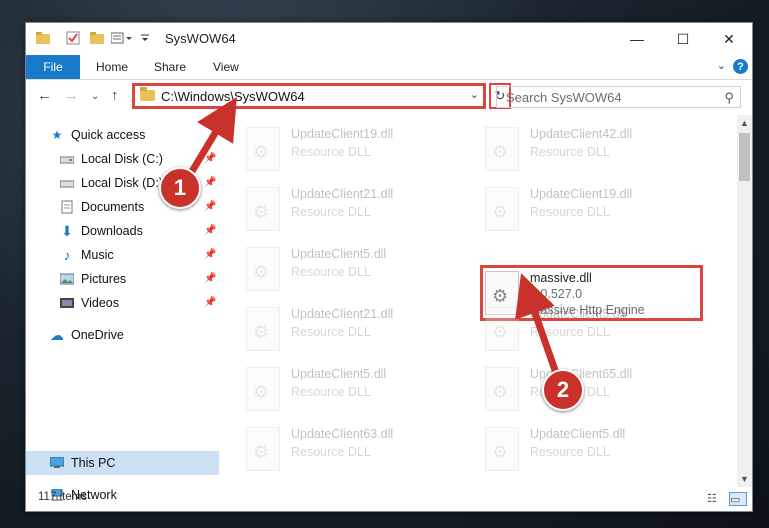  Describe the element at coordinates (563, 390) in the screenshot. I see `step-2-badge: 2` at that location.